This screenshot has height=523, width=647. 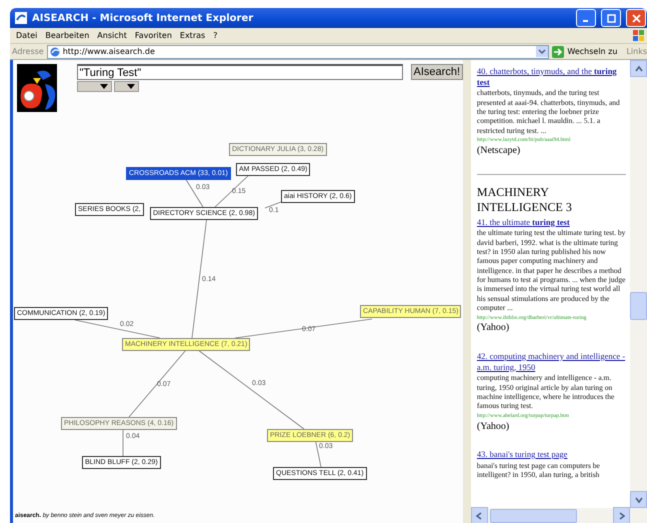 I want to click on go-arrow-icon, so click(x=558, y=52).